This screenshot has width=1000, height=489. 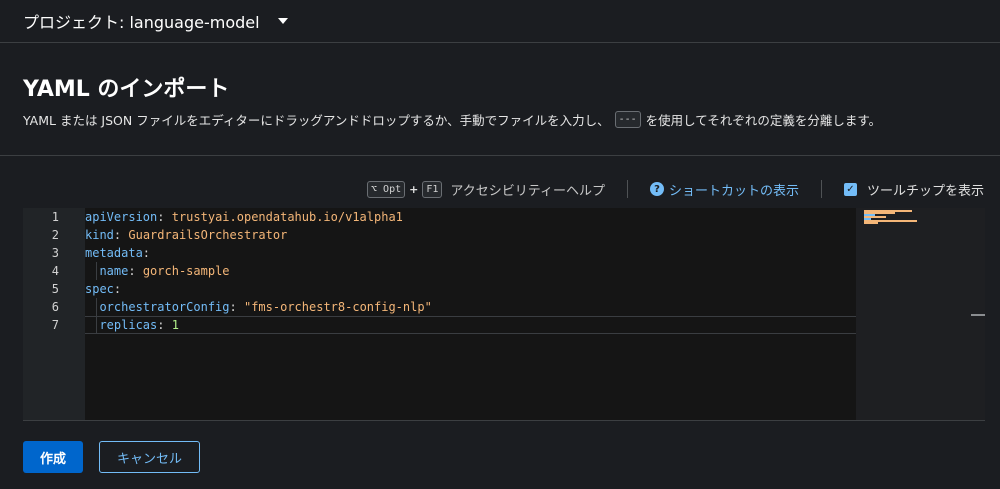 What do you see at coordinates (337, 307) in the screenshot?
I see `yaml-value: "fms-orchestr8-config-nlp"` at bounding box center [337, 307].